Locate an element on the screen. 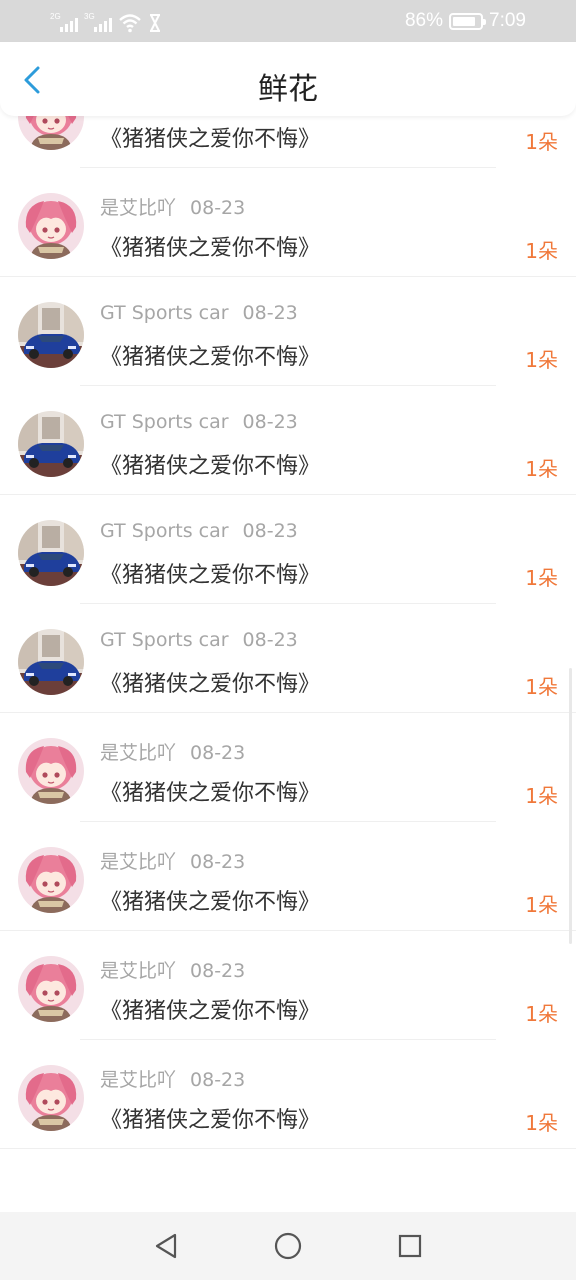 This screenshot has height=1280, width=576. scrollbar is located at coordinates (570, 806).